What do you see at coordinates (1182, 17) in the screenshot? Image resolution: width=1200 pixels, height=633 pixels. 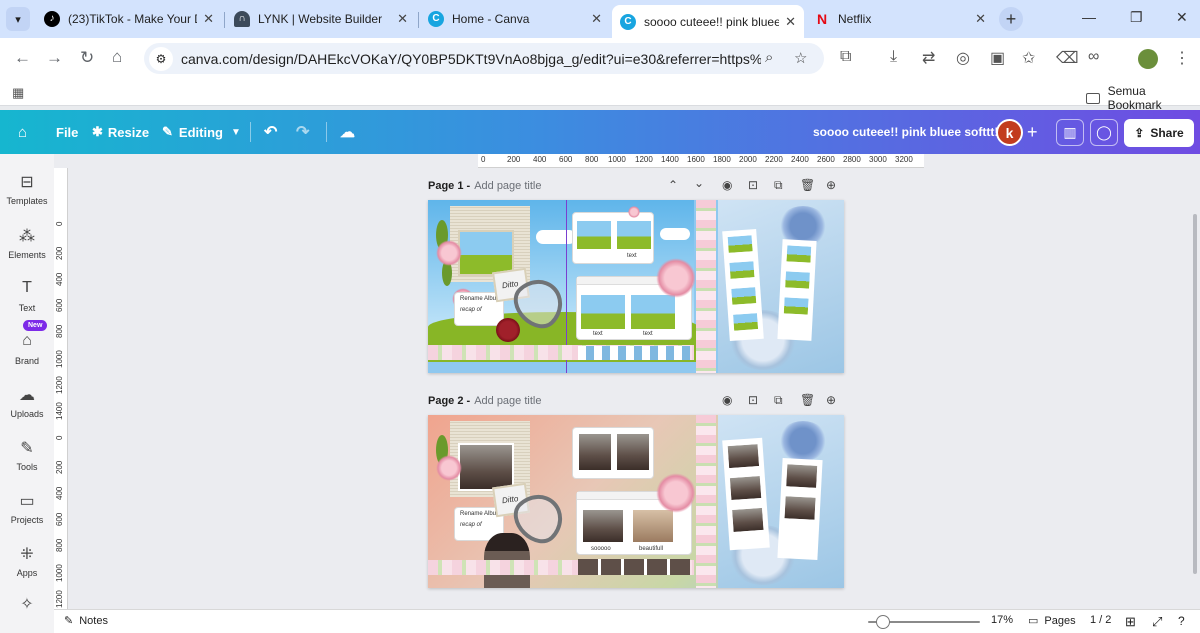 I see `close-window-icon: ✕` at bounding box center [1182, 17].